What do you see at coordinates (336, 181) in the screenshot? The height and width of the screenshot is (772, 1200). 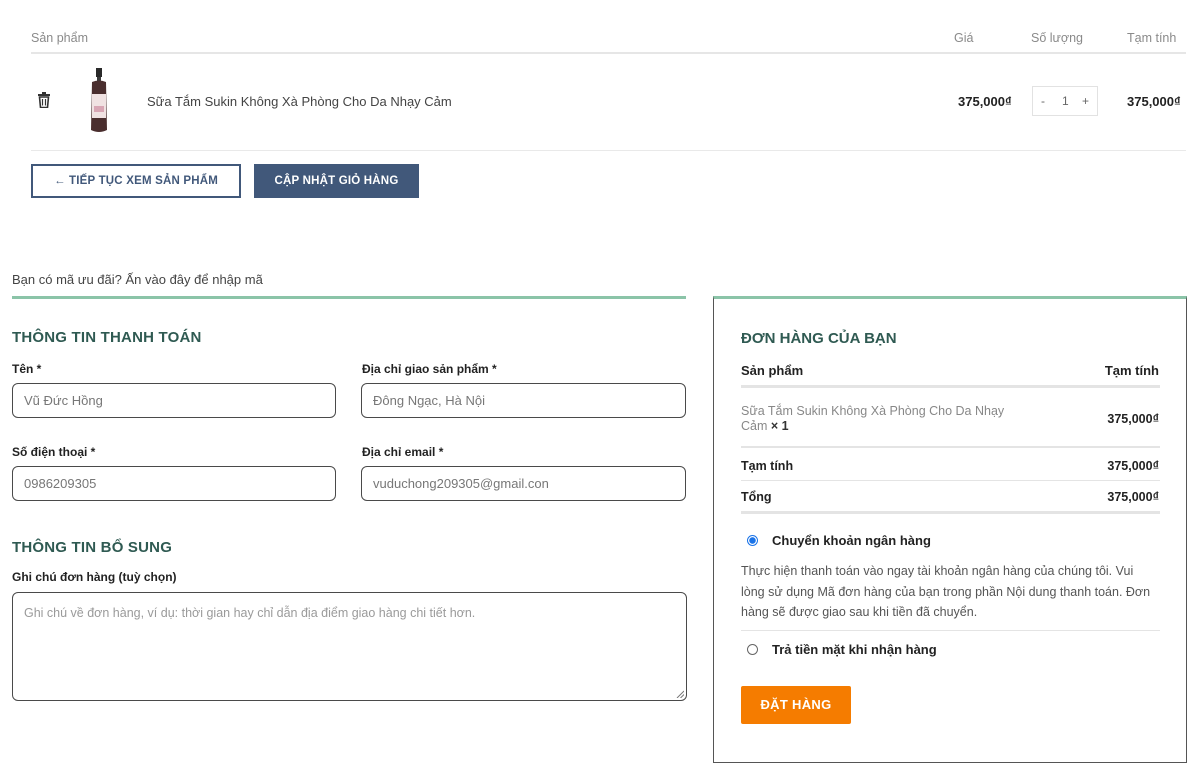 I see `update-cart-button: CẬP NHẬT GIỎ HÀNG` at bounding box center [336, 181].